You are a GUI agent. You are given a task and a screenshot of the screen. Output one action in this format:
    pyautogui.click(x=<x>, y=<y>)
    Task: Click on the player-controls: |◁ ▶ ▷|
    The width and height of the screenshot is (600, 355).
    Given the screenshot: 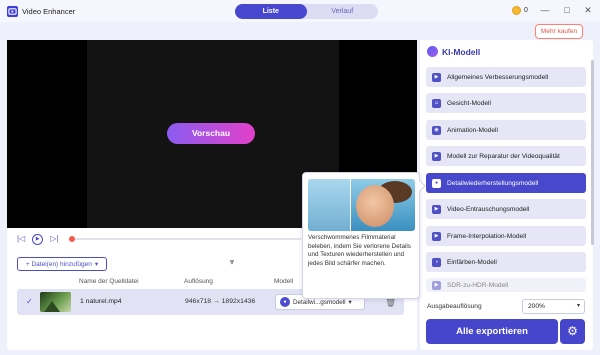 What is the action you would take?
    pyautogui.click(x=37, y=239)
    